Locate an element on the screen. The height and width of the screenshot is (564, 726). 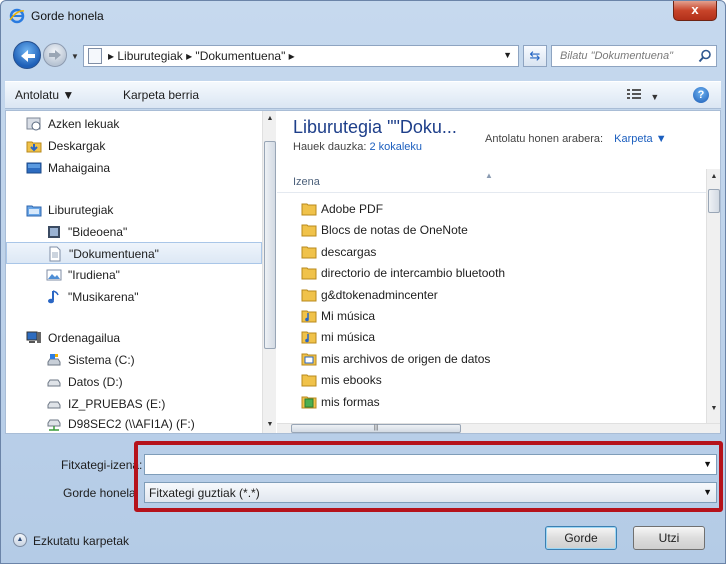
recent-places-icon is located at coordinates (34, 124).